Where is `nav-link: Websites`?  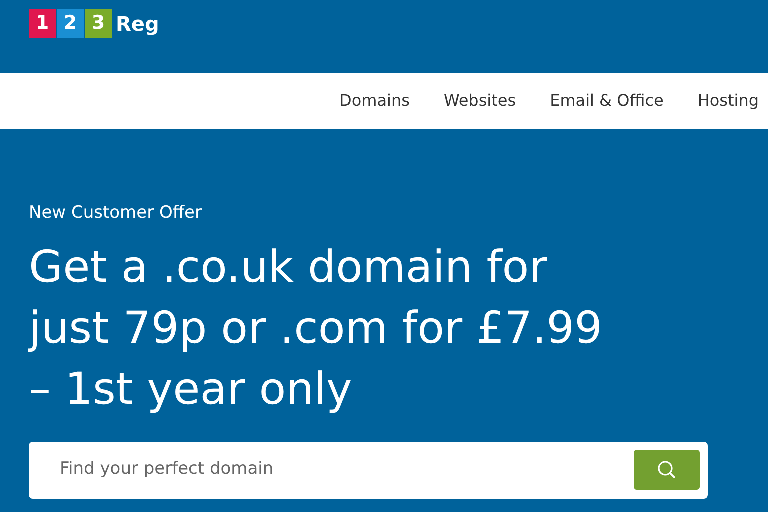 nav-link: Websites is located at coordinates (480, 101).